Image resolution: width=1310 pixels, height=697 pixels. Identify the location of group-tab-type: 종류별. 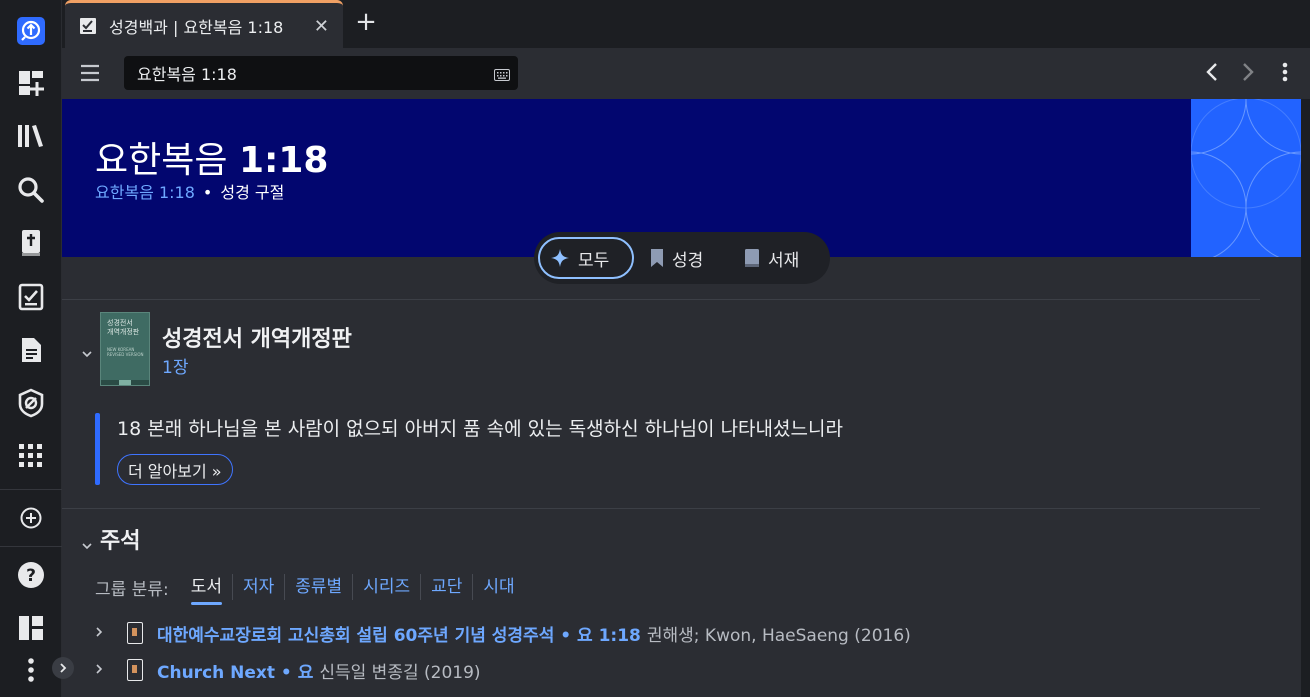
(318, 587).